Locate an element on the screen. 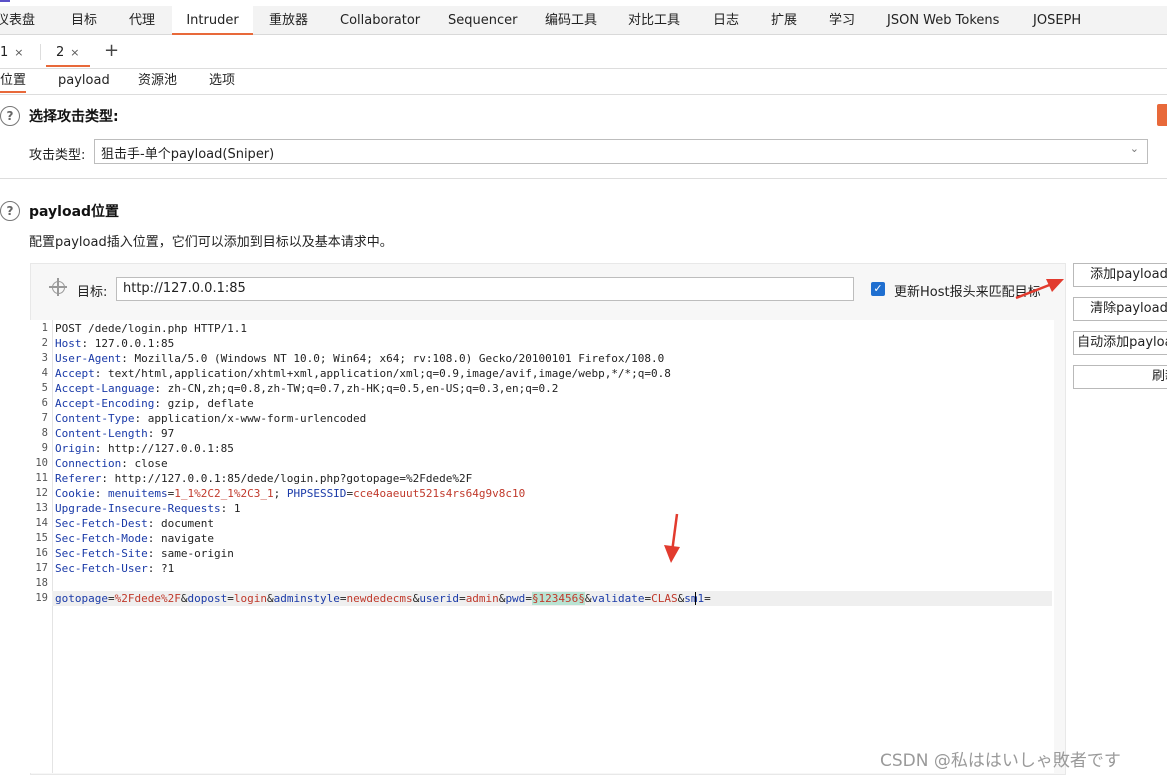 This screenshot has width=1167, height=777. arrow-to-add-button is located at coordinates (1039, 289).